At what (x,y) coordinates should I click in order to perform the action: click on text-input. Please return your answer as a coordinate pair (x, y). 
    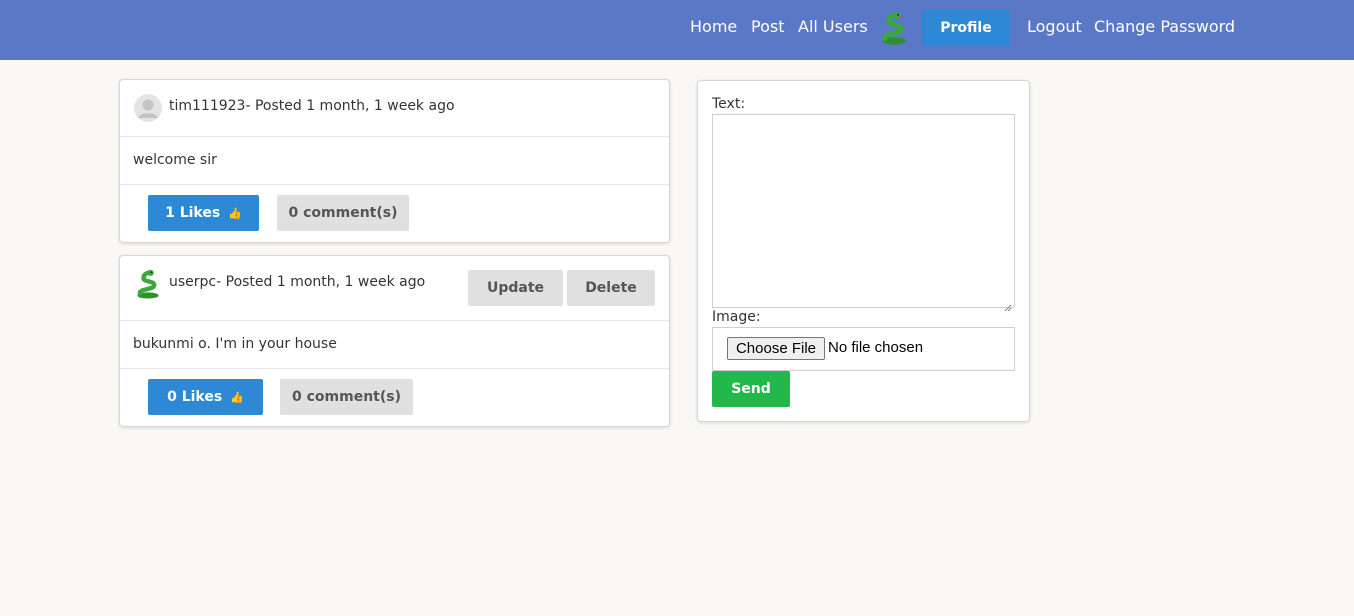
    Looking at the image, I should click on (863, 211).